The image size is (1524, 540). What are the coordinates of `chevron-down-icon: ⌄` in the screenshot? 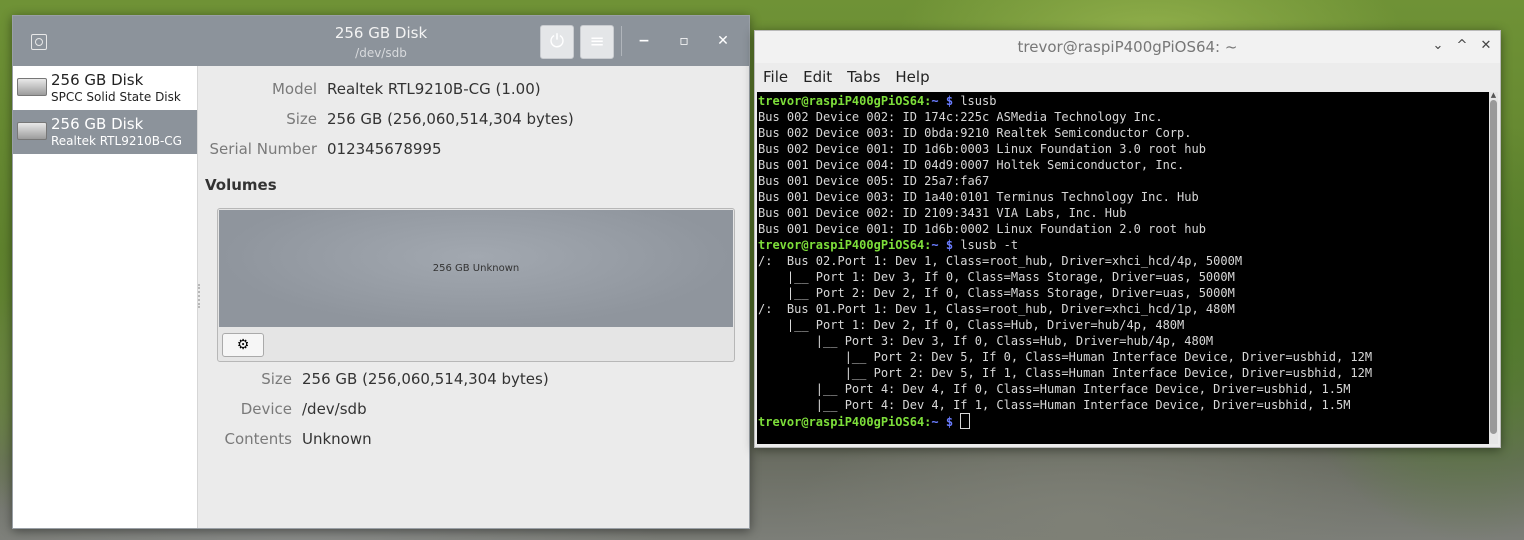 It's located at (1438, 45).